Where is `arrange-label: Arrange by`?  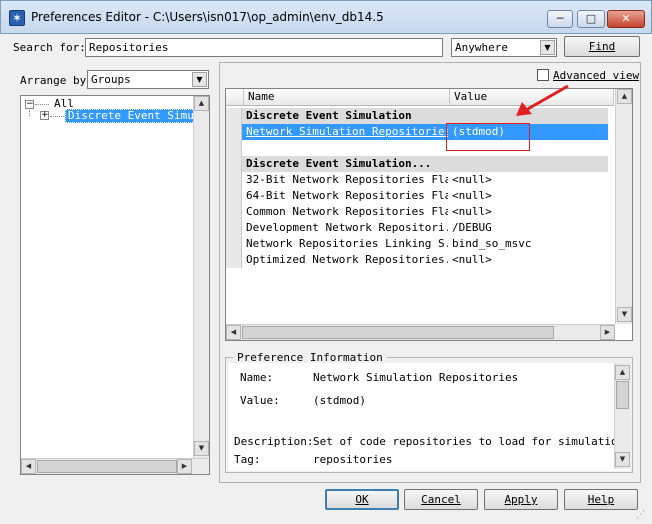 arrange-label: Arrange by is located at coordinates (53, 80).